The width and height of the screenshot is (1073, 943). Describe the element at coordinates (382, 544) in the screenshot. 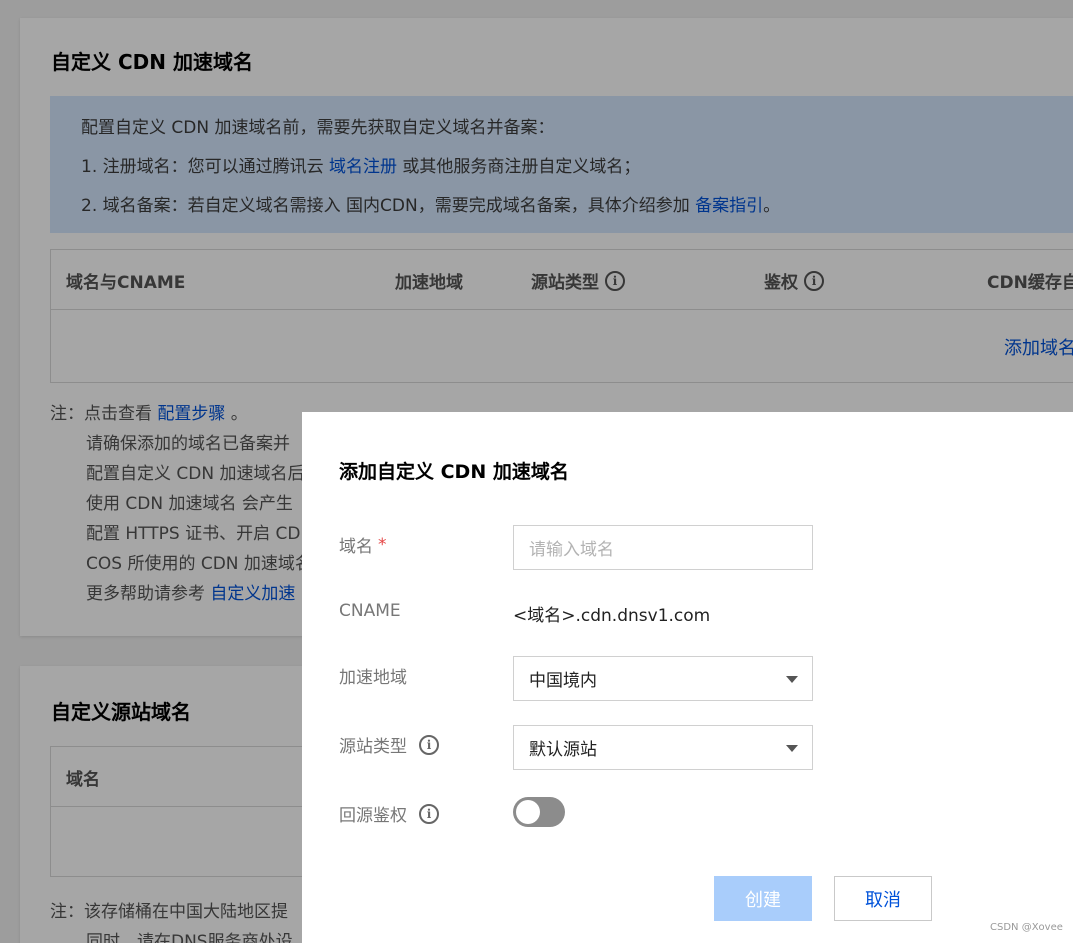

I see `required-mark: *` at that location.